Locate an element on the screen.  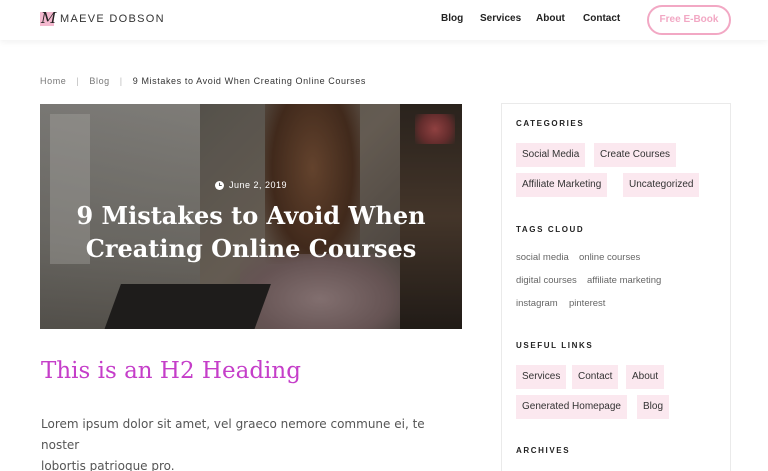
nav-blog: Blog is located at coordinates (452, 18).